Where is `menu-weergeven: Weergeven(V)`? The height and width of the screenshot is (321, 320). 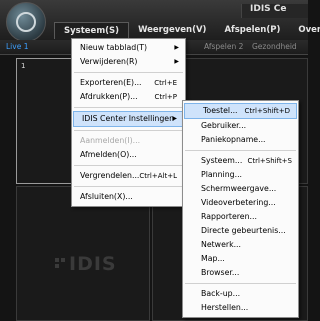 menu-weergeven: Weergeven(V) is located at coordinates (172, 30).